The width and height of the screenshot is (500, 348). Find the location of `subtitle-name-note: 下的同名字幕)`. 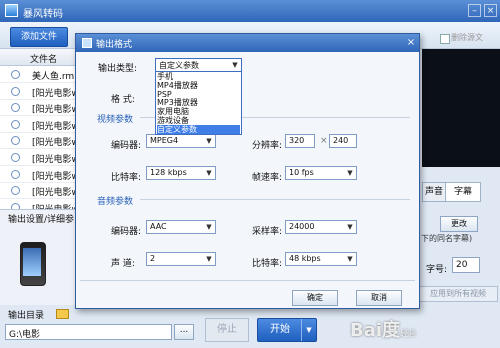

subtitle-name-note: 下的同名字幕) is located at coordinates (447, 238).